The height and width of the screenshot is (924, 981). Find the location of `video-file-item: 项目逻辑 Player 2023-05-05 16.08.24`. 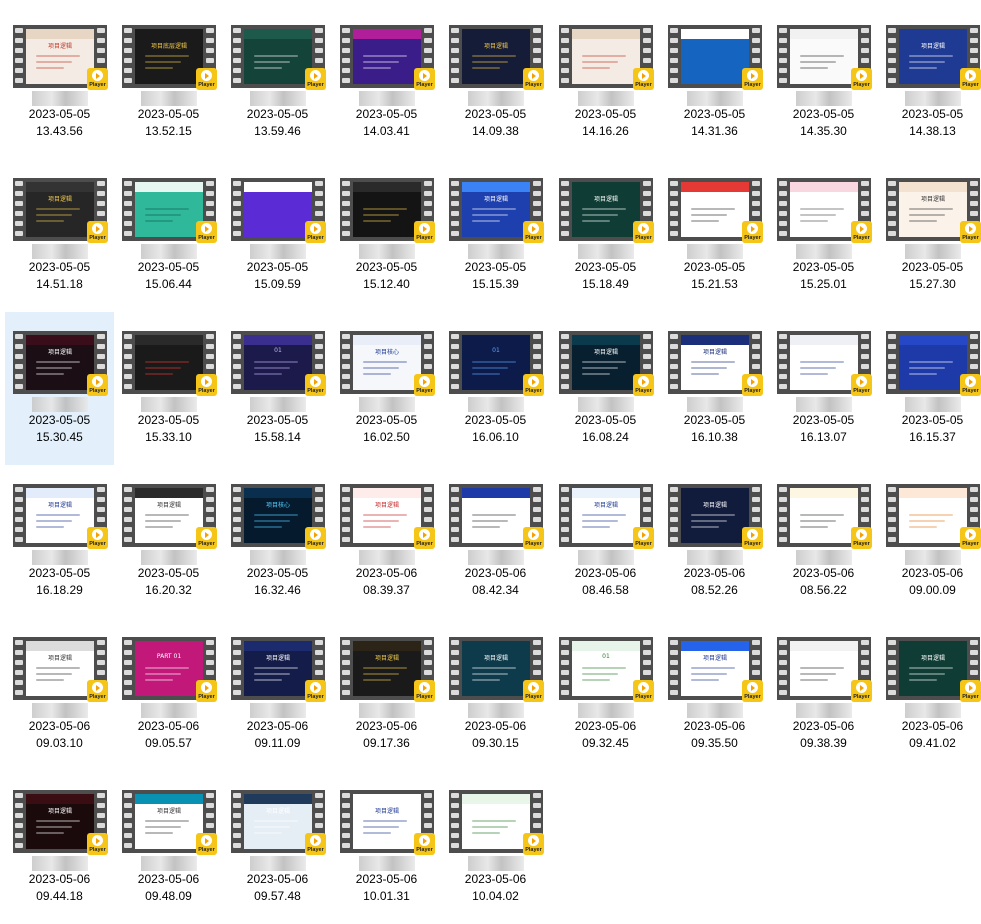

video-file-item: 项目逻辑 Player 2023-05-05 16.08.24 is located at coordinates (605, 388).